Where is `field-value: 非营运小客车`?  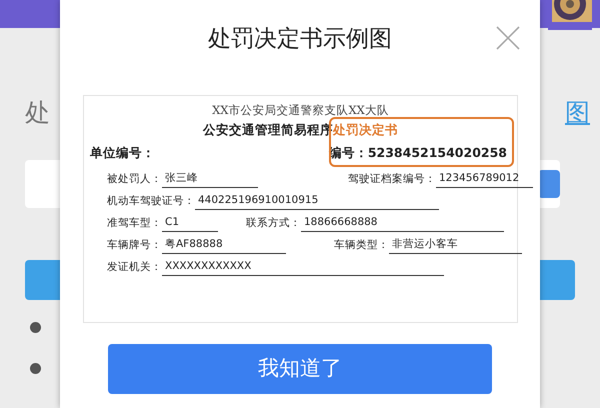
field-value: 非营运小客车 is located at coordinates (455, 245).